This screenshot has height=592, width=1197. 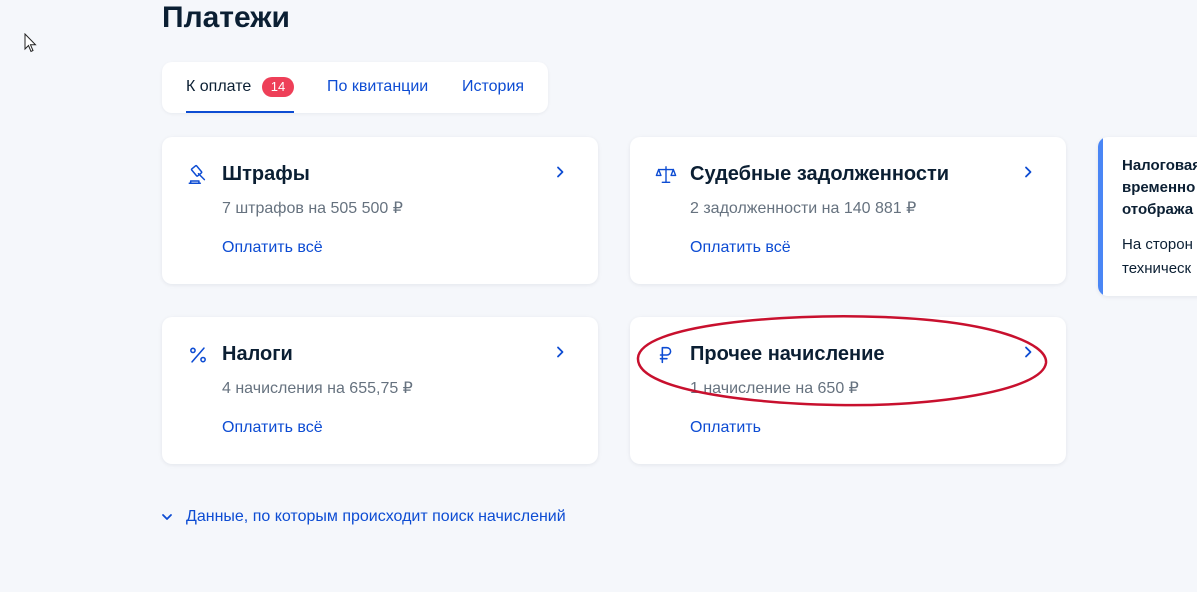 I want to click on chevron-down-icon, so click(x=167, y=517).